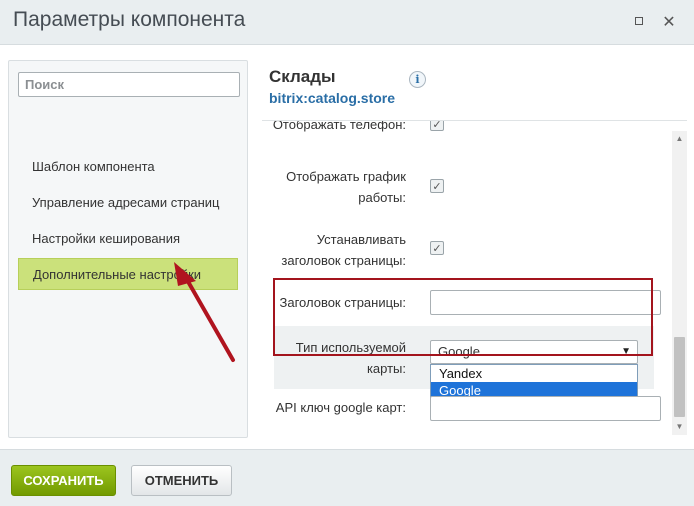 This screenshot has height=506, width=694. I want to click on show-schedule-label-line2: работы:, so click(382, 197).